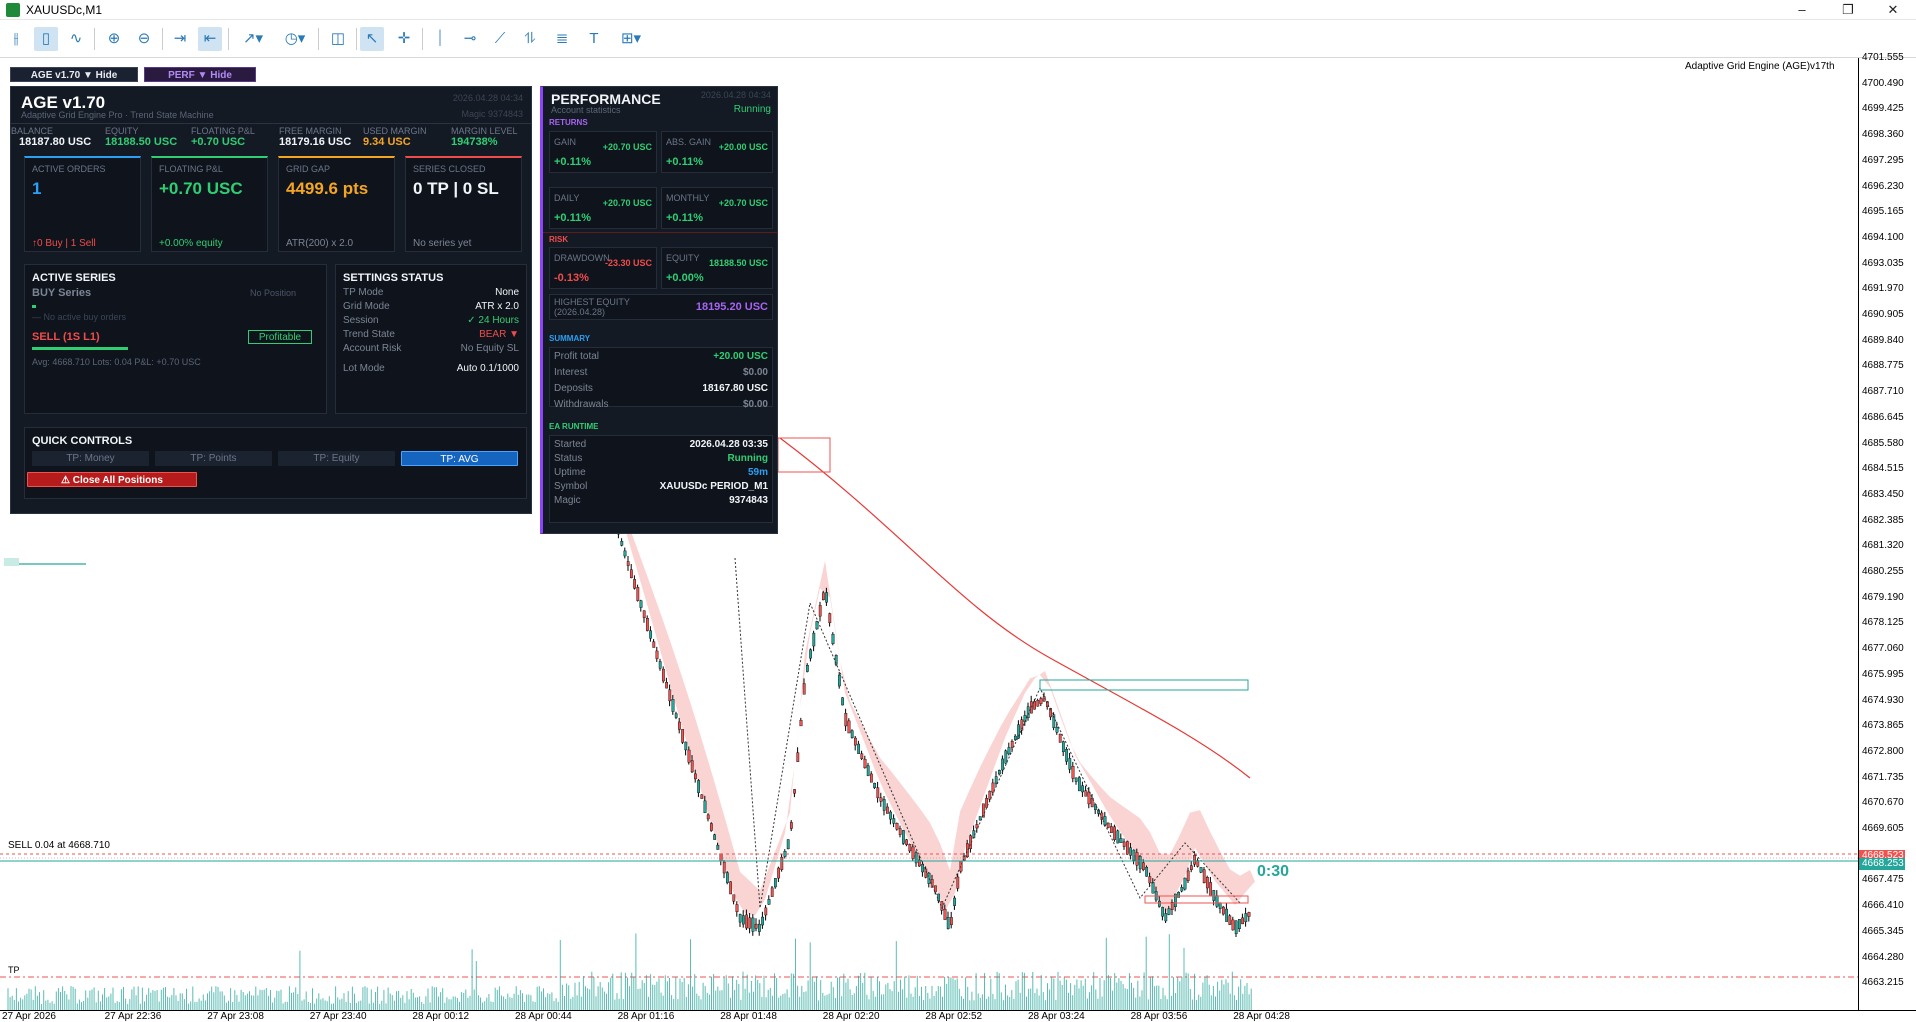 Image resolution: width=1916 pixels, height=1022 pixels. I want to click on profitable-badge: Profitable, so click(280, 337).